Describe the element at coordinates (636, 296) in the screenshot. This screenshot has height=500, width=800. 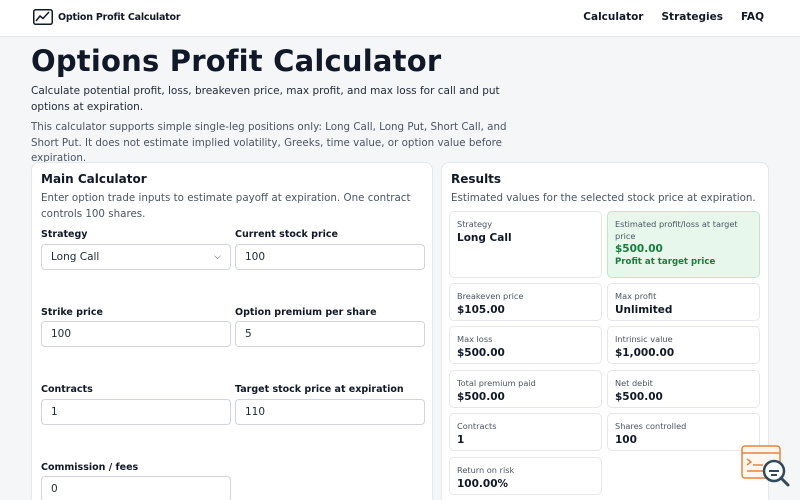
I see `result-label: Max profit` at that location.